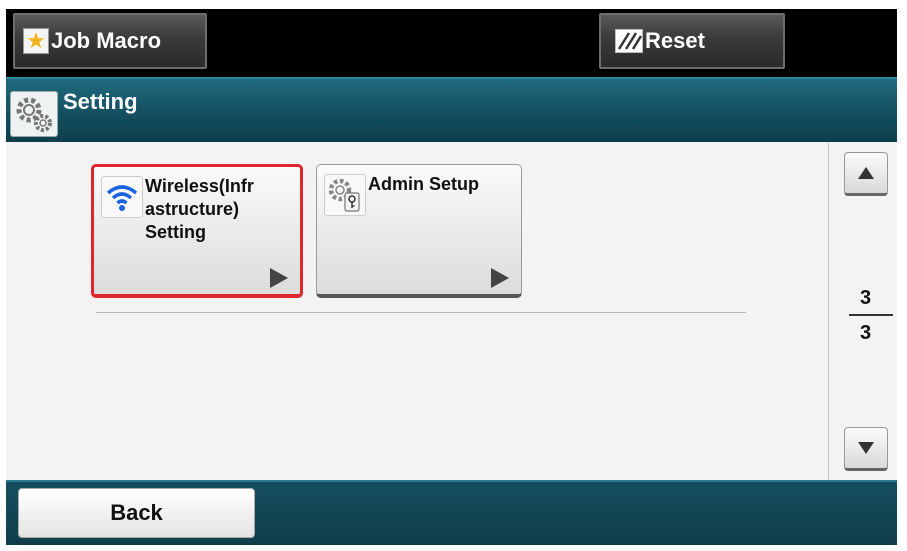 The image size is (907, 551). What do you see at coordinates (36, 41) in the screenshot?
I see `star-icon: ★` at bounding box center [36, 41].